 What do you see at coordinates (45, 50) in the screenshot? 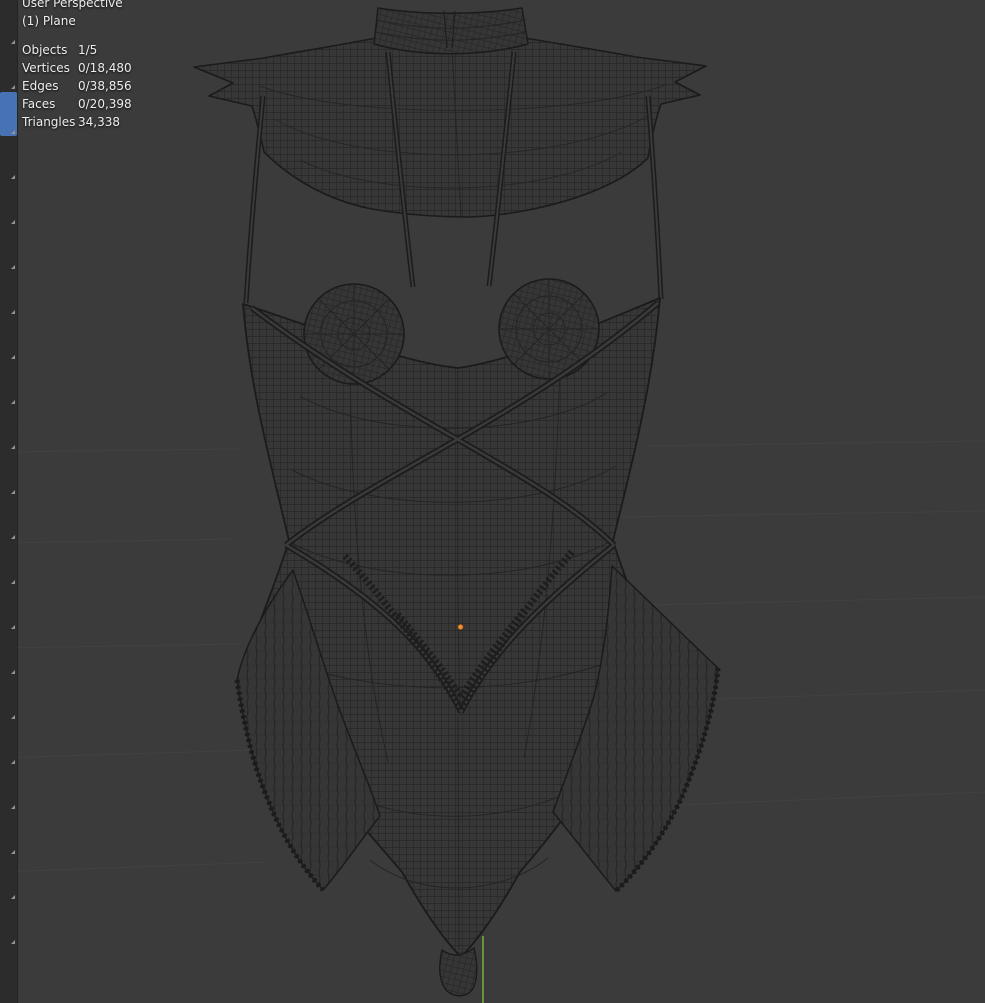
I see `stat-label: Objects` at bounding box center [45, 50].